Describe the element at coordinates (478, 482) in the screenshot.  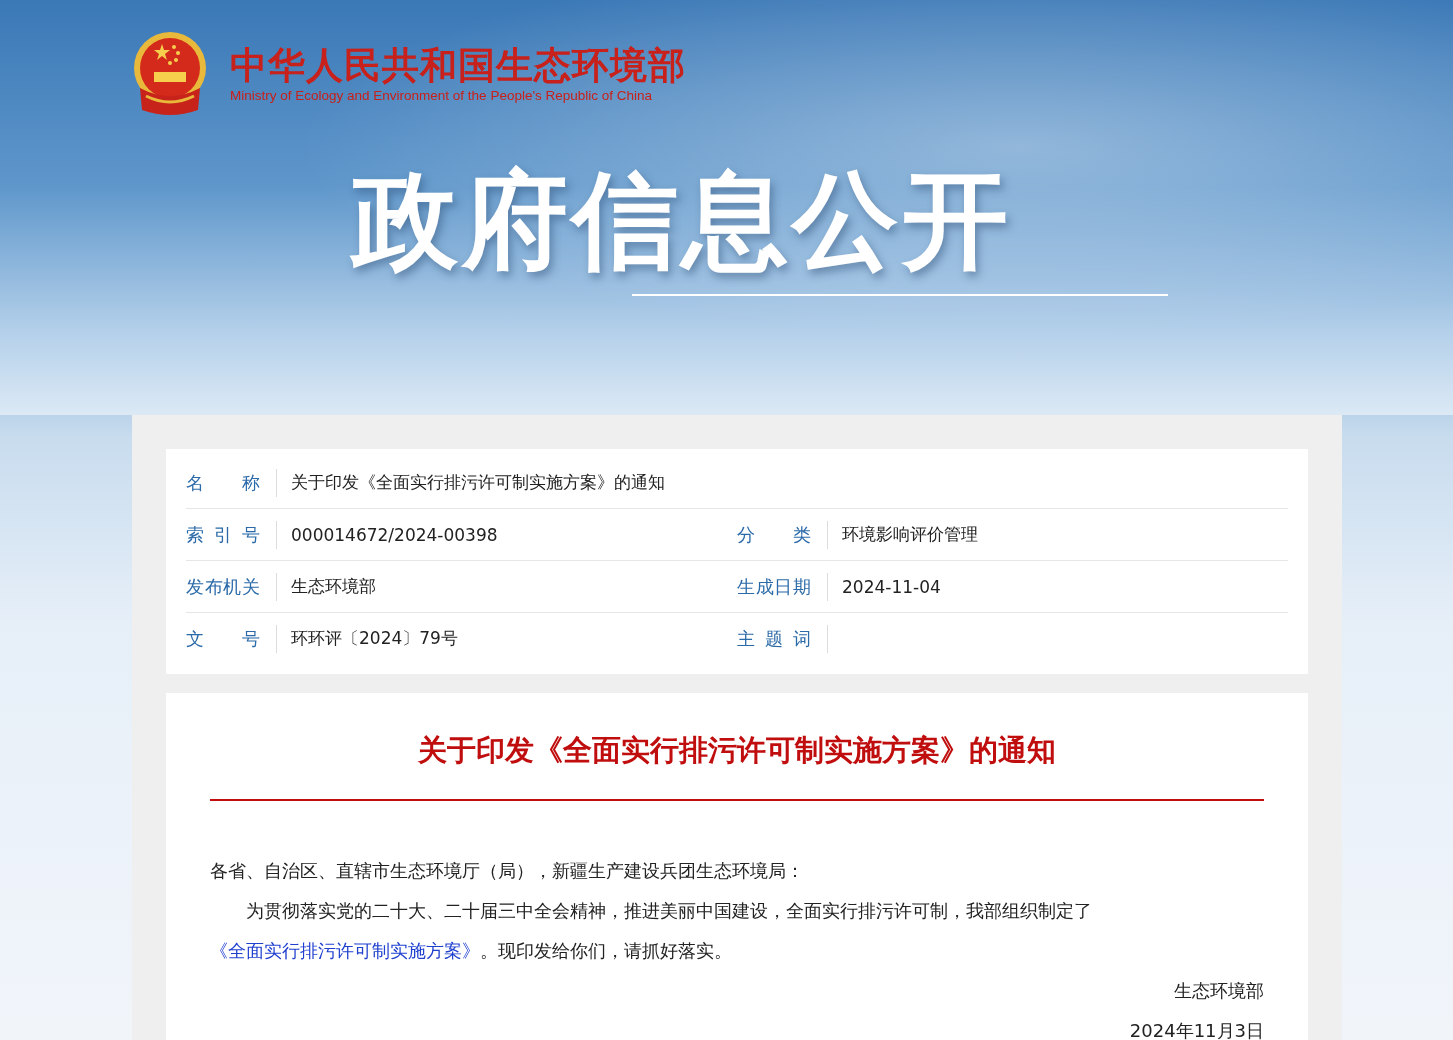
I see `field-value: 关于印发《全面实行排污许可制实施方案》的通知` at that location.